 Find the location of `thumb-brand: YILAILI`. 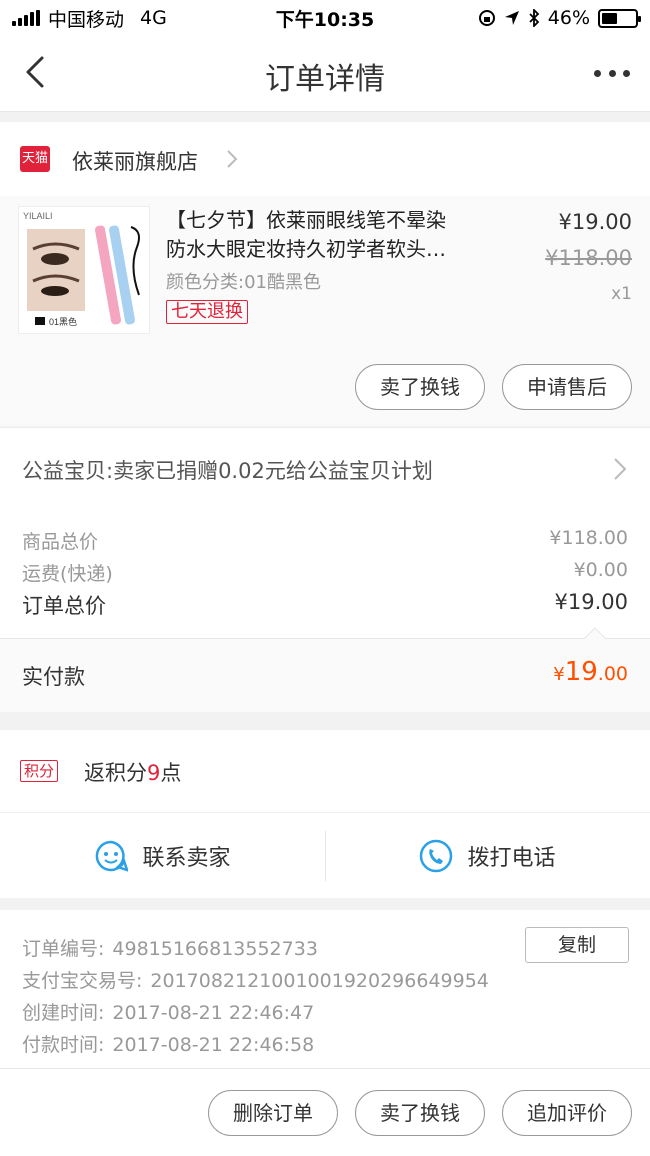

thumb-brand: YILAILI is located at coordinates (38, 216).